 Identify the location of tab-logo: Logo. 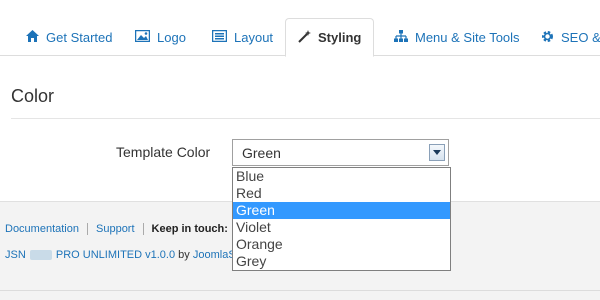
(160, 37).